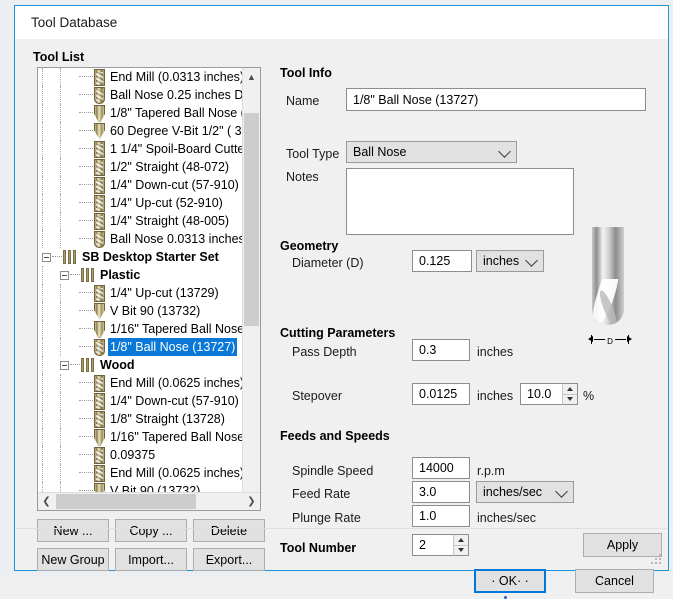 The width and height of the screenshot is (673, 599). Describe the element at coordinates (431, 152) in the screenshot. I see `tool-type-select: Ball Nose` at that location.